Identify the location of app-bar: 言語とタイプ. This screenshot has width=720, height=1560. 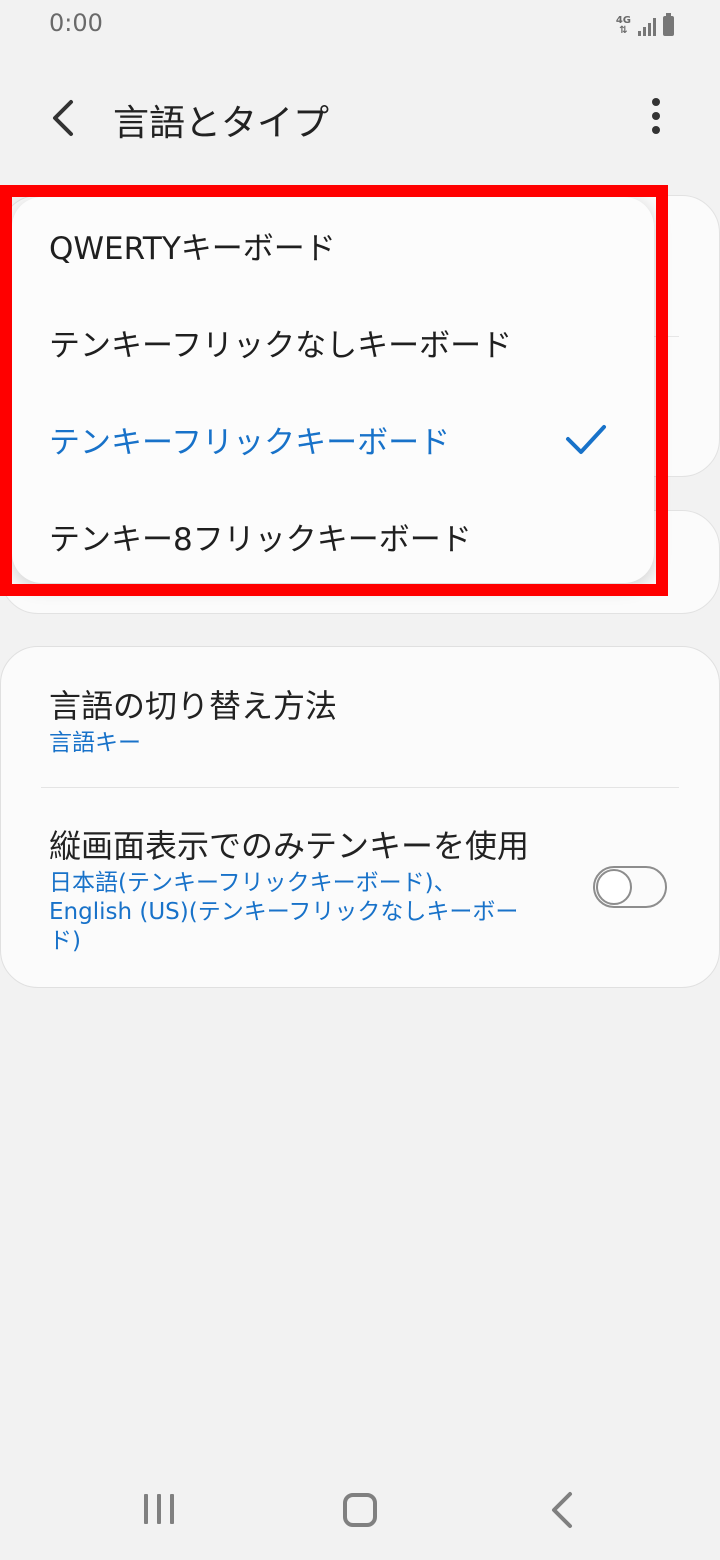
(360, 115).